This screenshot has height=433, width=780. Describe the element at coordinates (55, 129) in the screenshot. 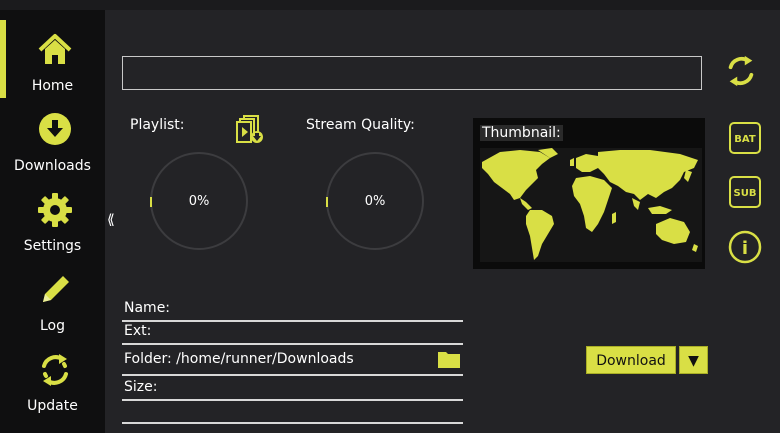

I see `download-icon` at that location.